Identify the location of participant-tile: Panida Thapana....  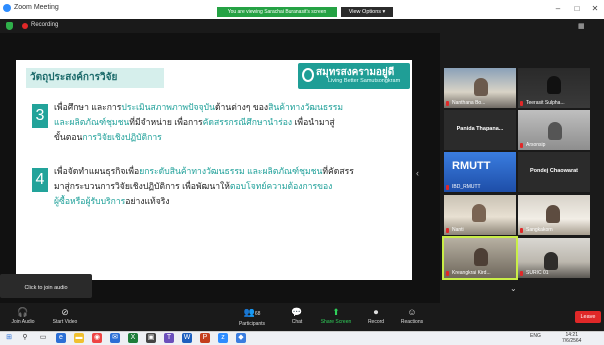
(480, 130).